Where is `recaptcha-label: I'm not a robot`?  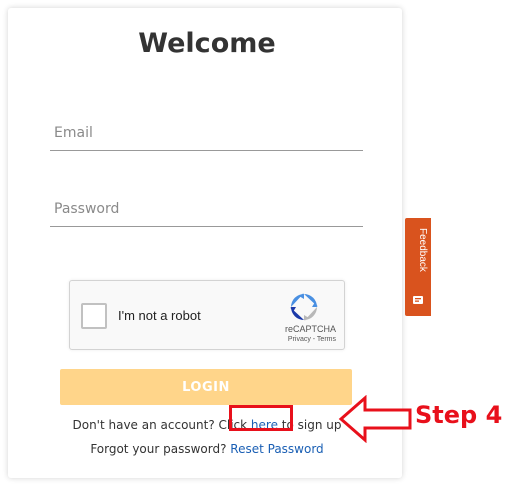
recaptcha-label: I'm not a robot is located at coordinates (159, 315).